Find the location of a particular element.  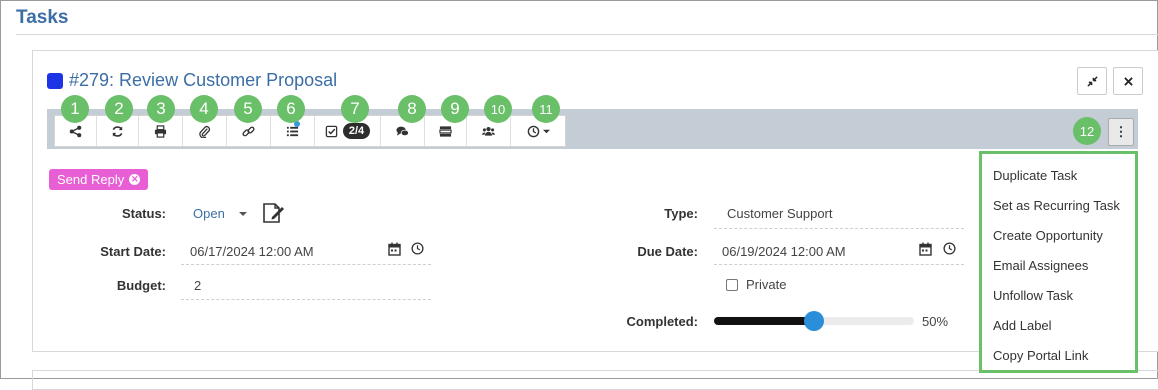

collapse-icon is located at coordinates (1092, 81).